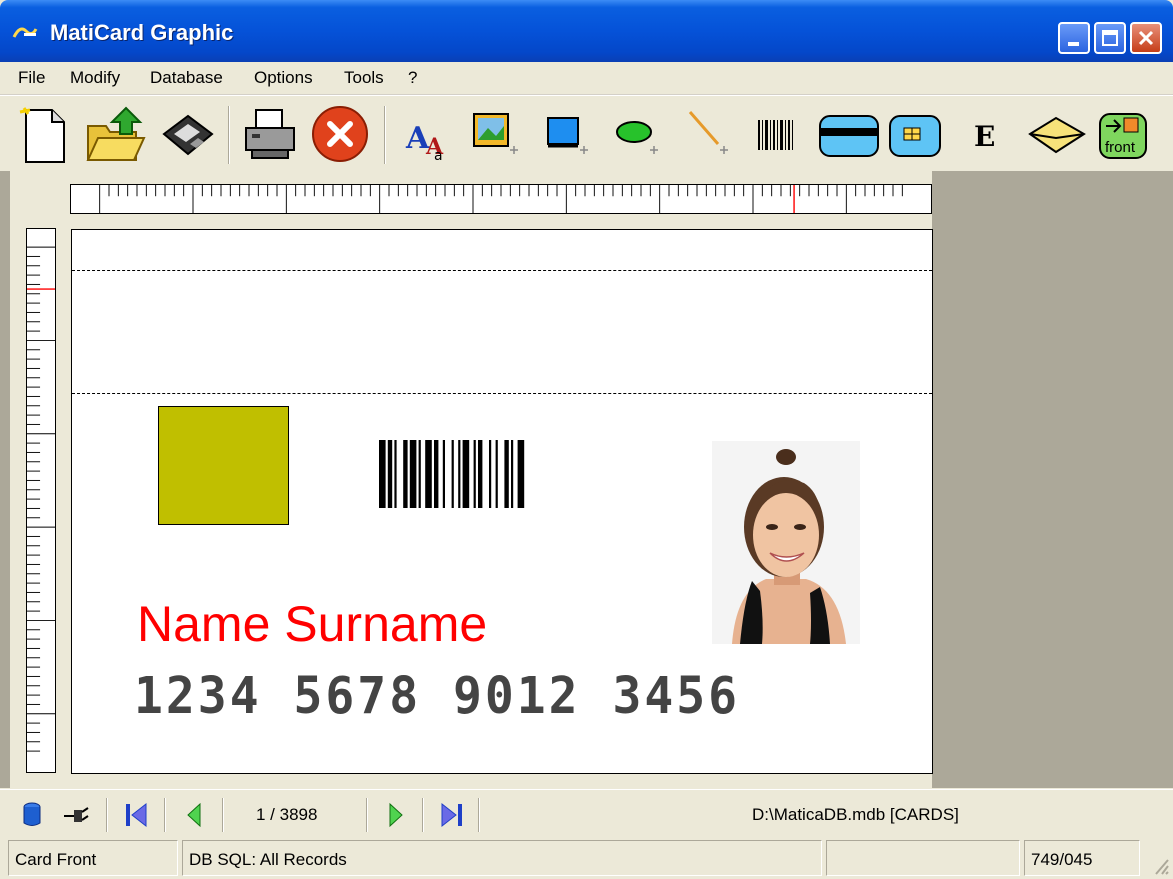 The height and width of the screenshot is (879, 1173). What do you see at coordinates (708, 132) in the screenshot?
I see `line-tool-icon` at bounding box center [708, 132].